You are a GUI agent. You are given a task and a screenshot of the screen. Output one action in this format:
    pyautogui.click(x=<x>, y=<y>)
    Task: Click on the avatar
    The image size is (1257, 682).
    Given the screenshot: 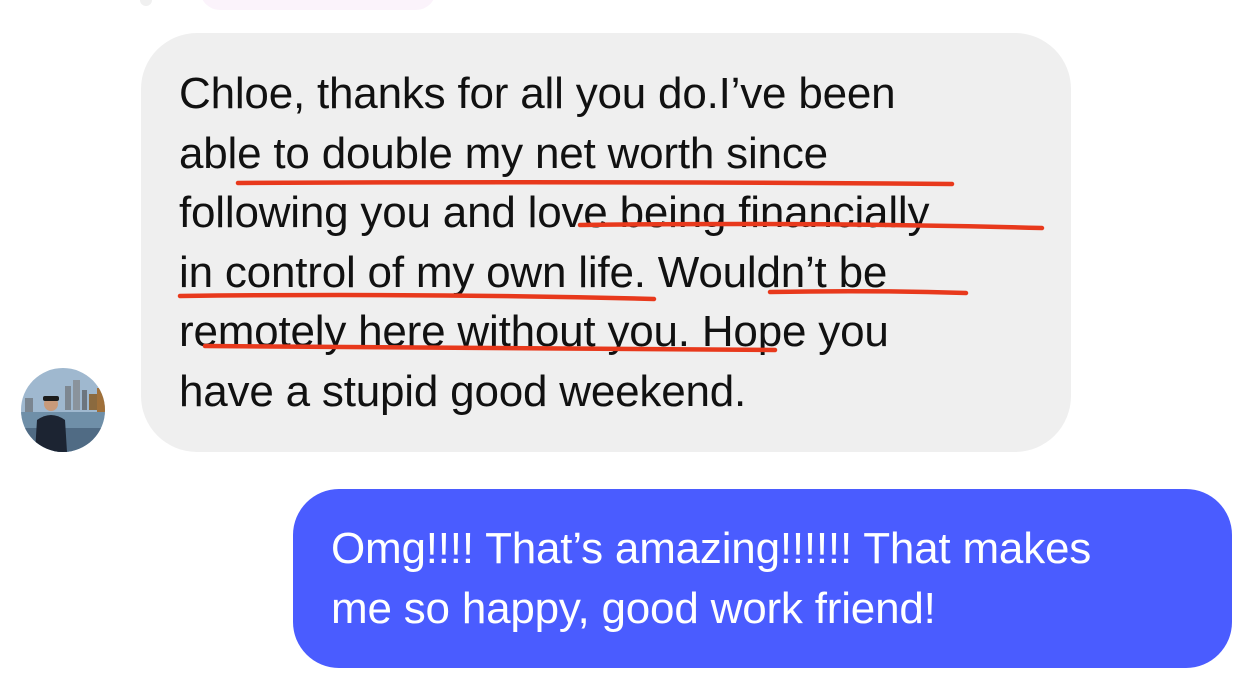 What is the action you would take?
    pyautogui.click(x=63, y=410)
    